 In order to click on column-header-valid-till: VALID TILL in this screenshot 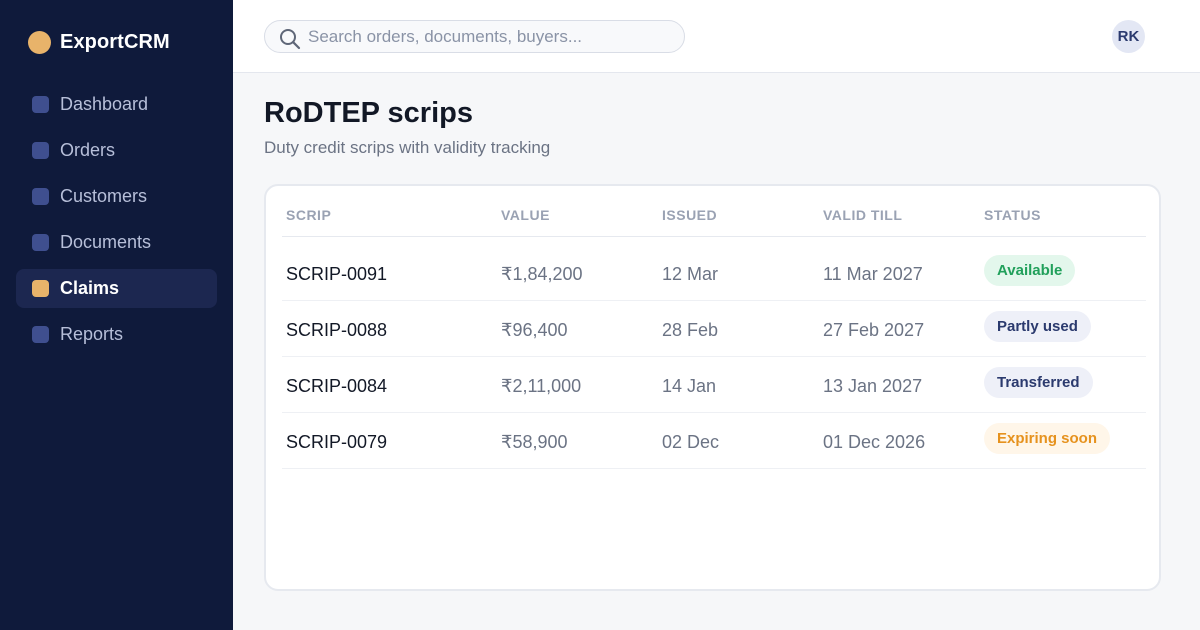, I will do `click(862, 215)`.